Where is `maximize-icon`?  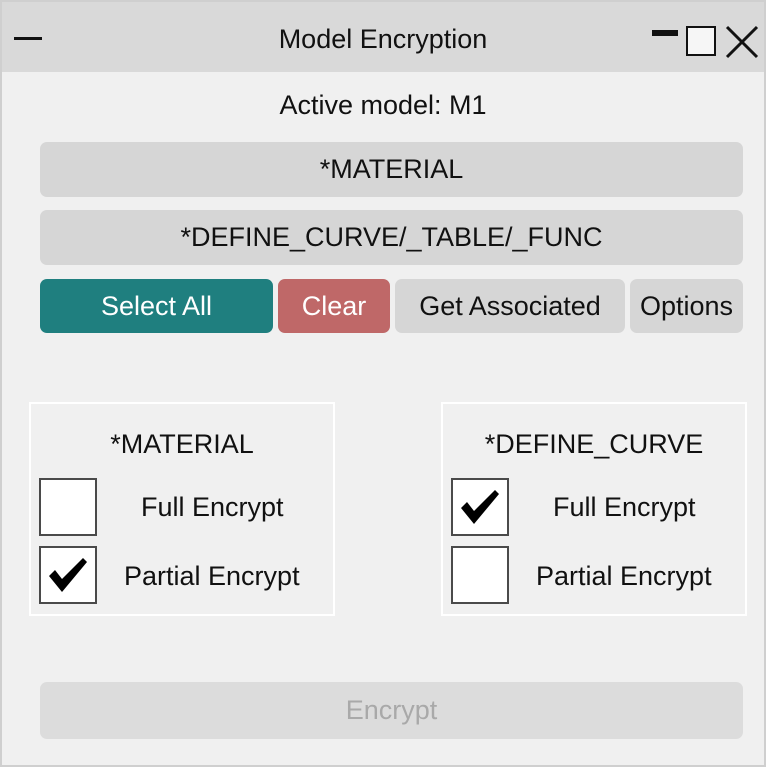
maximize-icon is located at coordinates (701, 41).